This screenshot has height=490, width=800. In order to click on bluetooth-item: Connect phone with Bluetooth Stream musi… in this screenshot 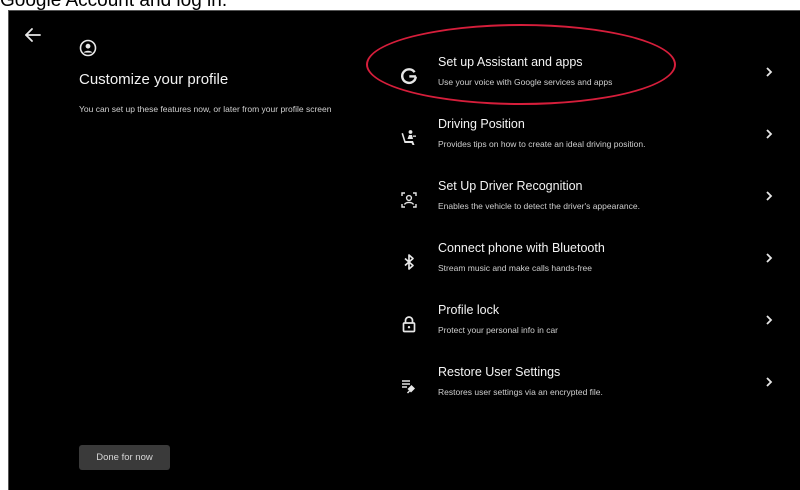, I will do `click(584, 265)`.